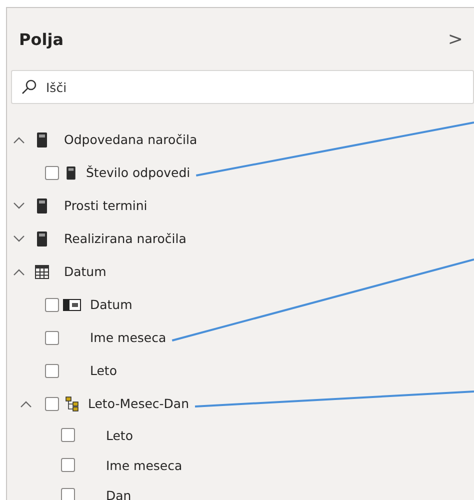 The image size is (474, 500). What do you see at coordinates (42, 272) in the screenshot?
I see `table-icon` at bounding box center [42, 272].